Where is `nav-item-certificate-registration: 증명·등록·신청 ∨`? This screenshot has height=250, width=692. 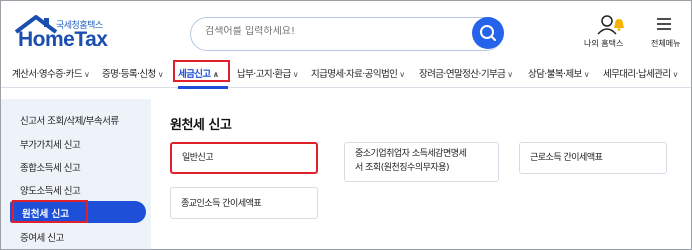
nav-item-certificate-registration: 증명·등록·신청 ∨ is located at coordinates (133, 73).